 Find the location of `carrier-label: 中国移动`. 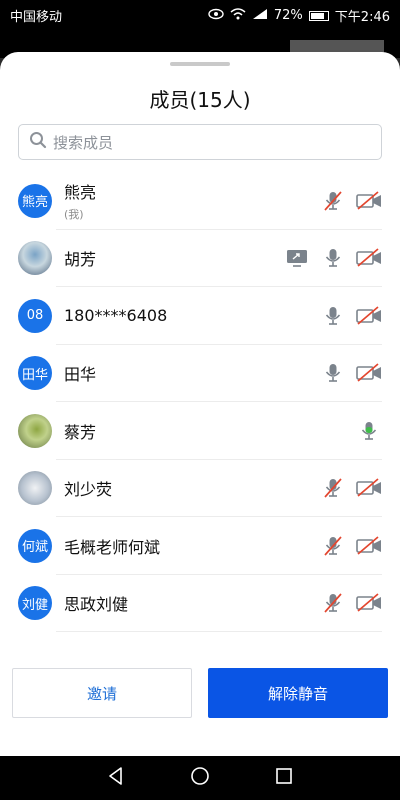

carrier-label: 中国移动 is located at coordinates (36, 17).